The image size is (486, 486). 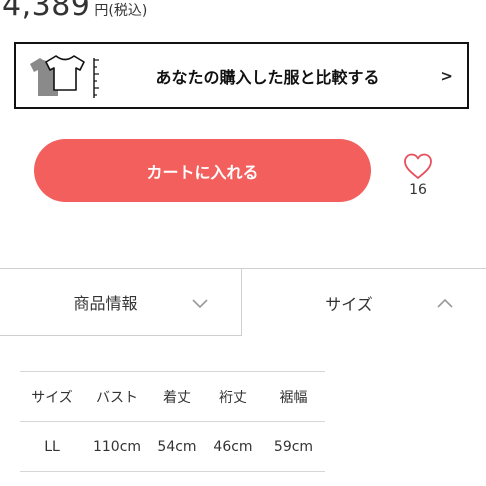 I want to click on size-cell: LL, so click(x=52, y=446).